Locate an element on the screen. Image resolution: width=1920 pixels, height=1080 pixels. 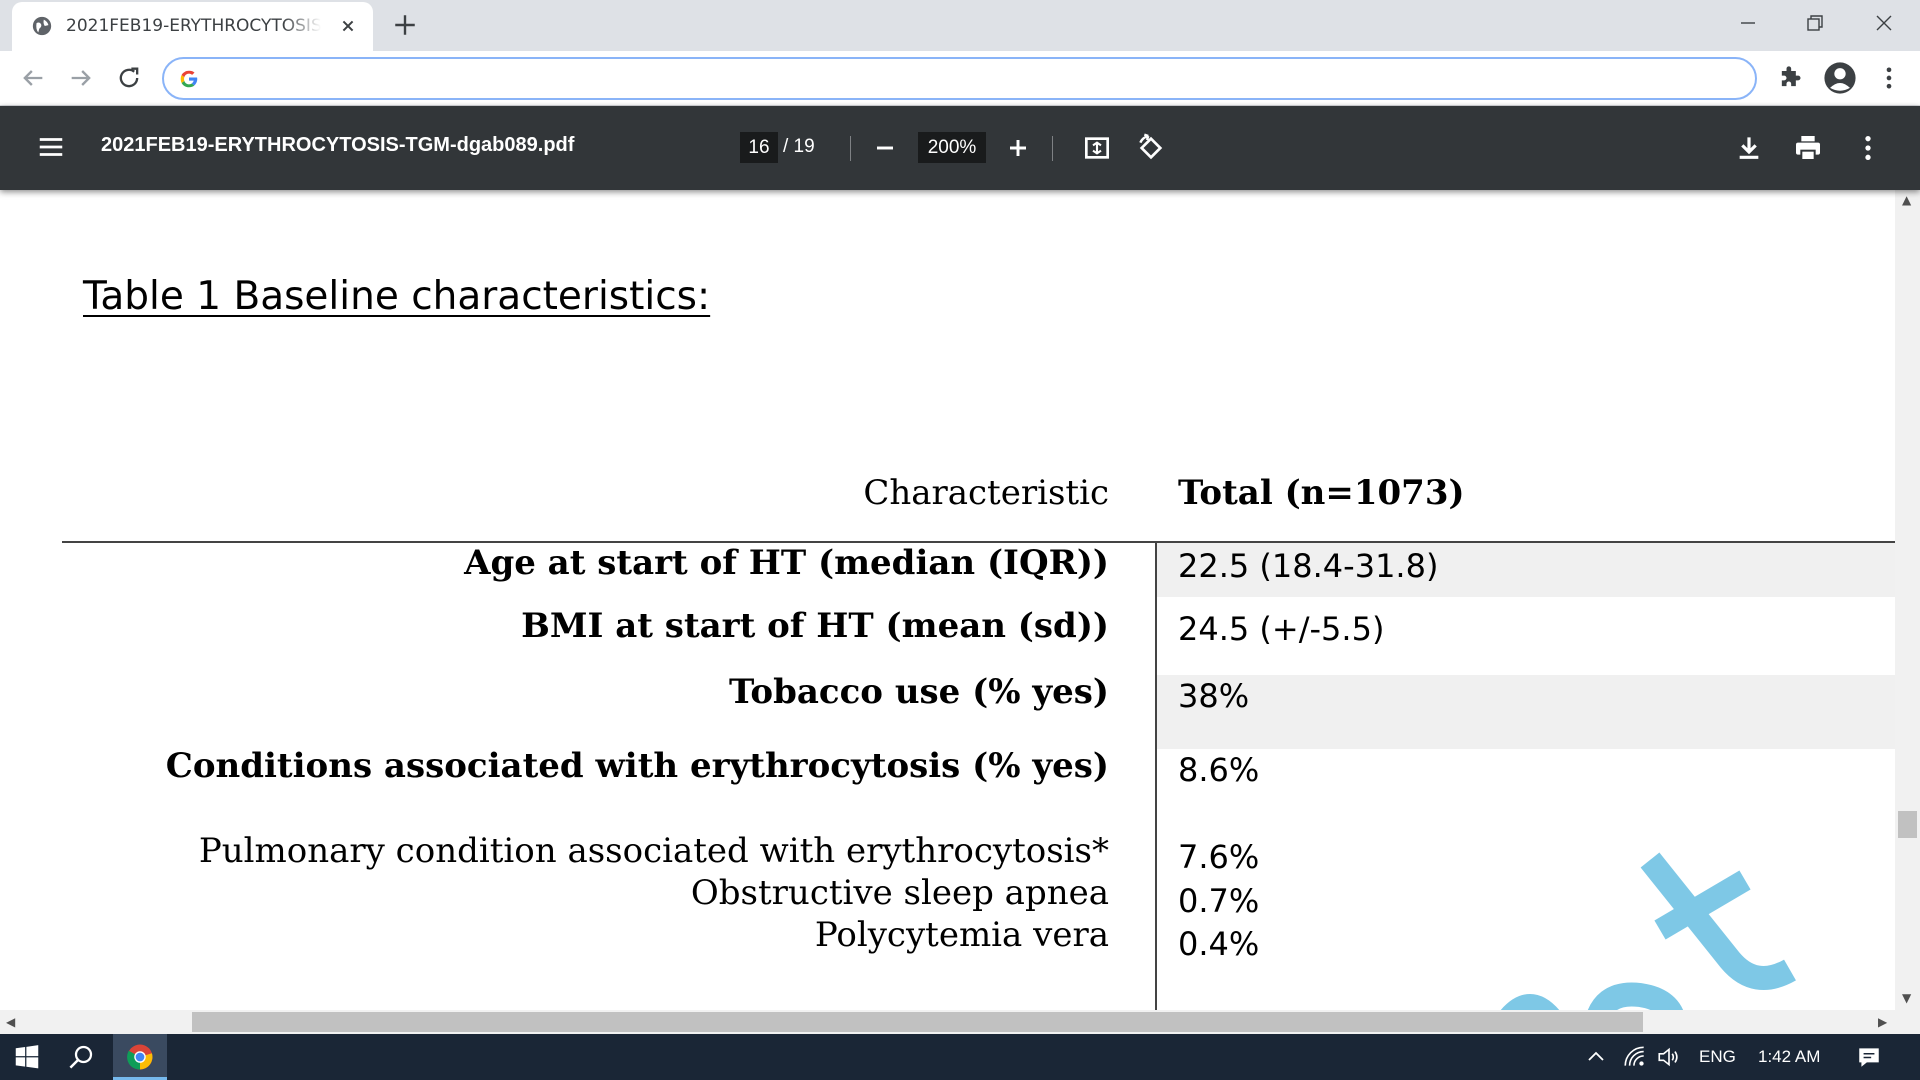
table-row-value: 38% is located at coordinates (1214, 696).